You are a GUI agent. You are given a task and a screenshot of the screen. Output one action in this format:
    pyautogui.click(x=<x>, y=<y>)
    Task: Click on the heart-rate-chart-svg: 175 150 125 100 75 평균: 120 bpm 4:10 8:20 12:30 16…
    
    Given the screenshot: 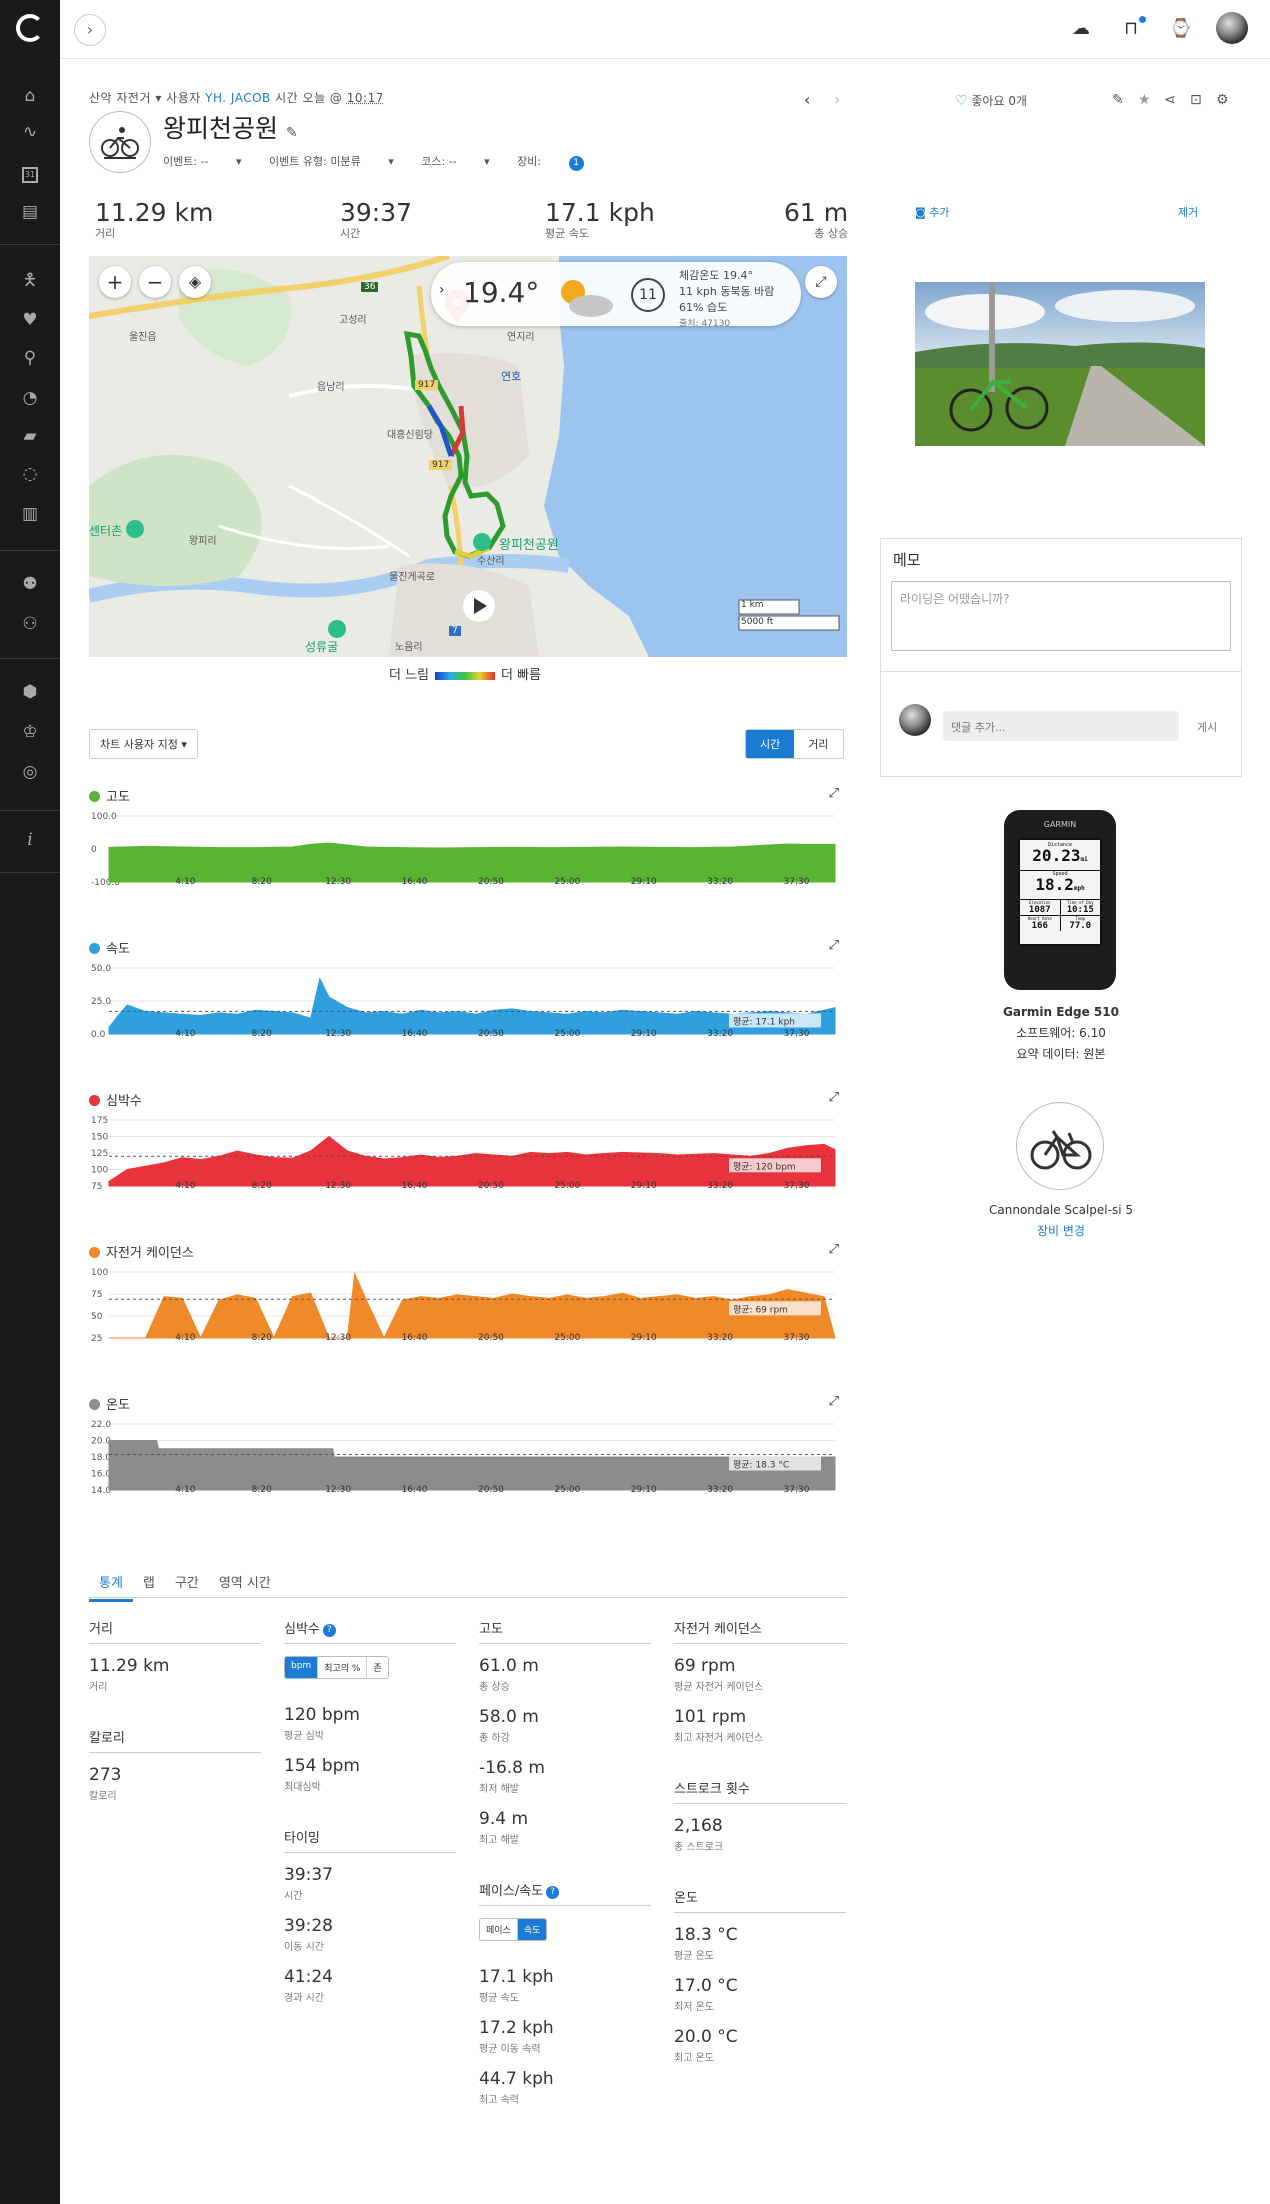 What is the action you would take?
    pyautogui.click(x=468, y=1160)
    